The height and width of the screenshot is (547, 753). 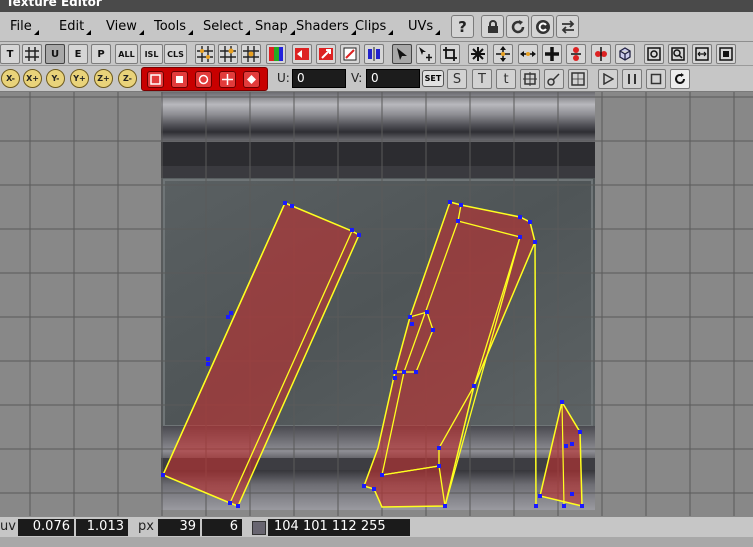 I want to click on color-picker-button, so click(x=276, y=54).